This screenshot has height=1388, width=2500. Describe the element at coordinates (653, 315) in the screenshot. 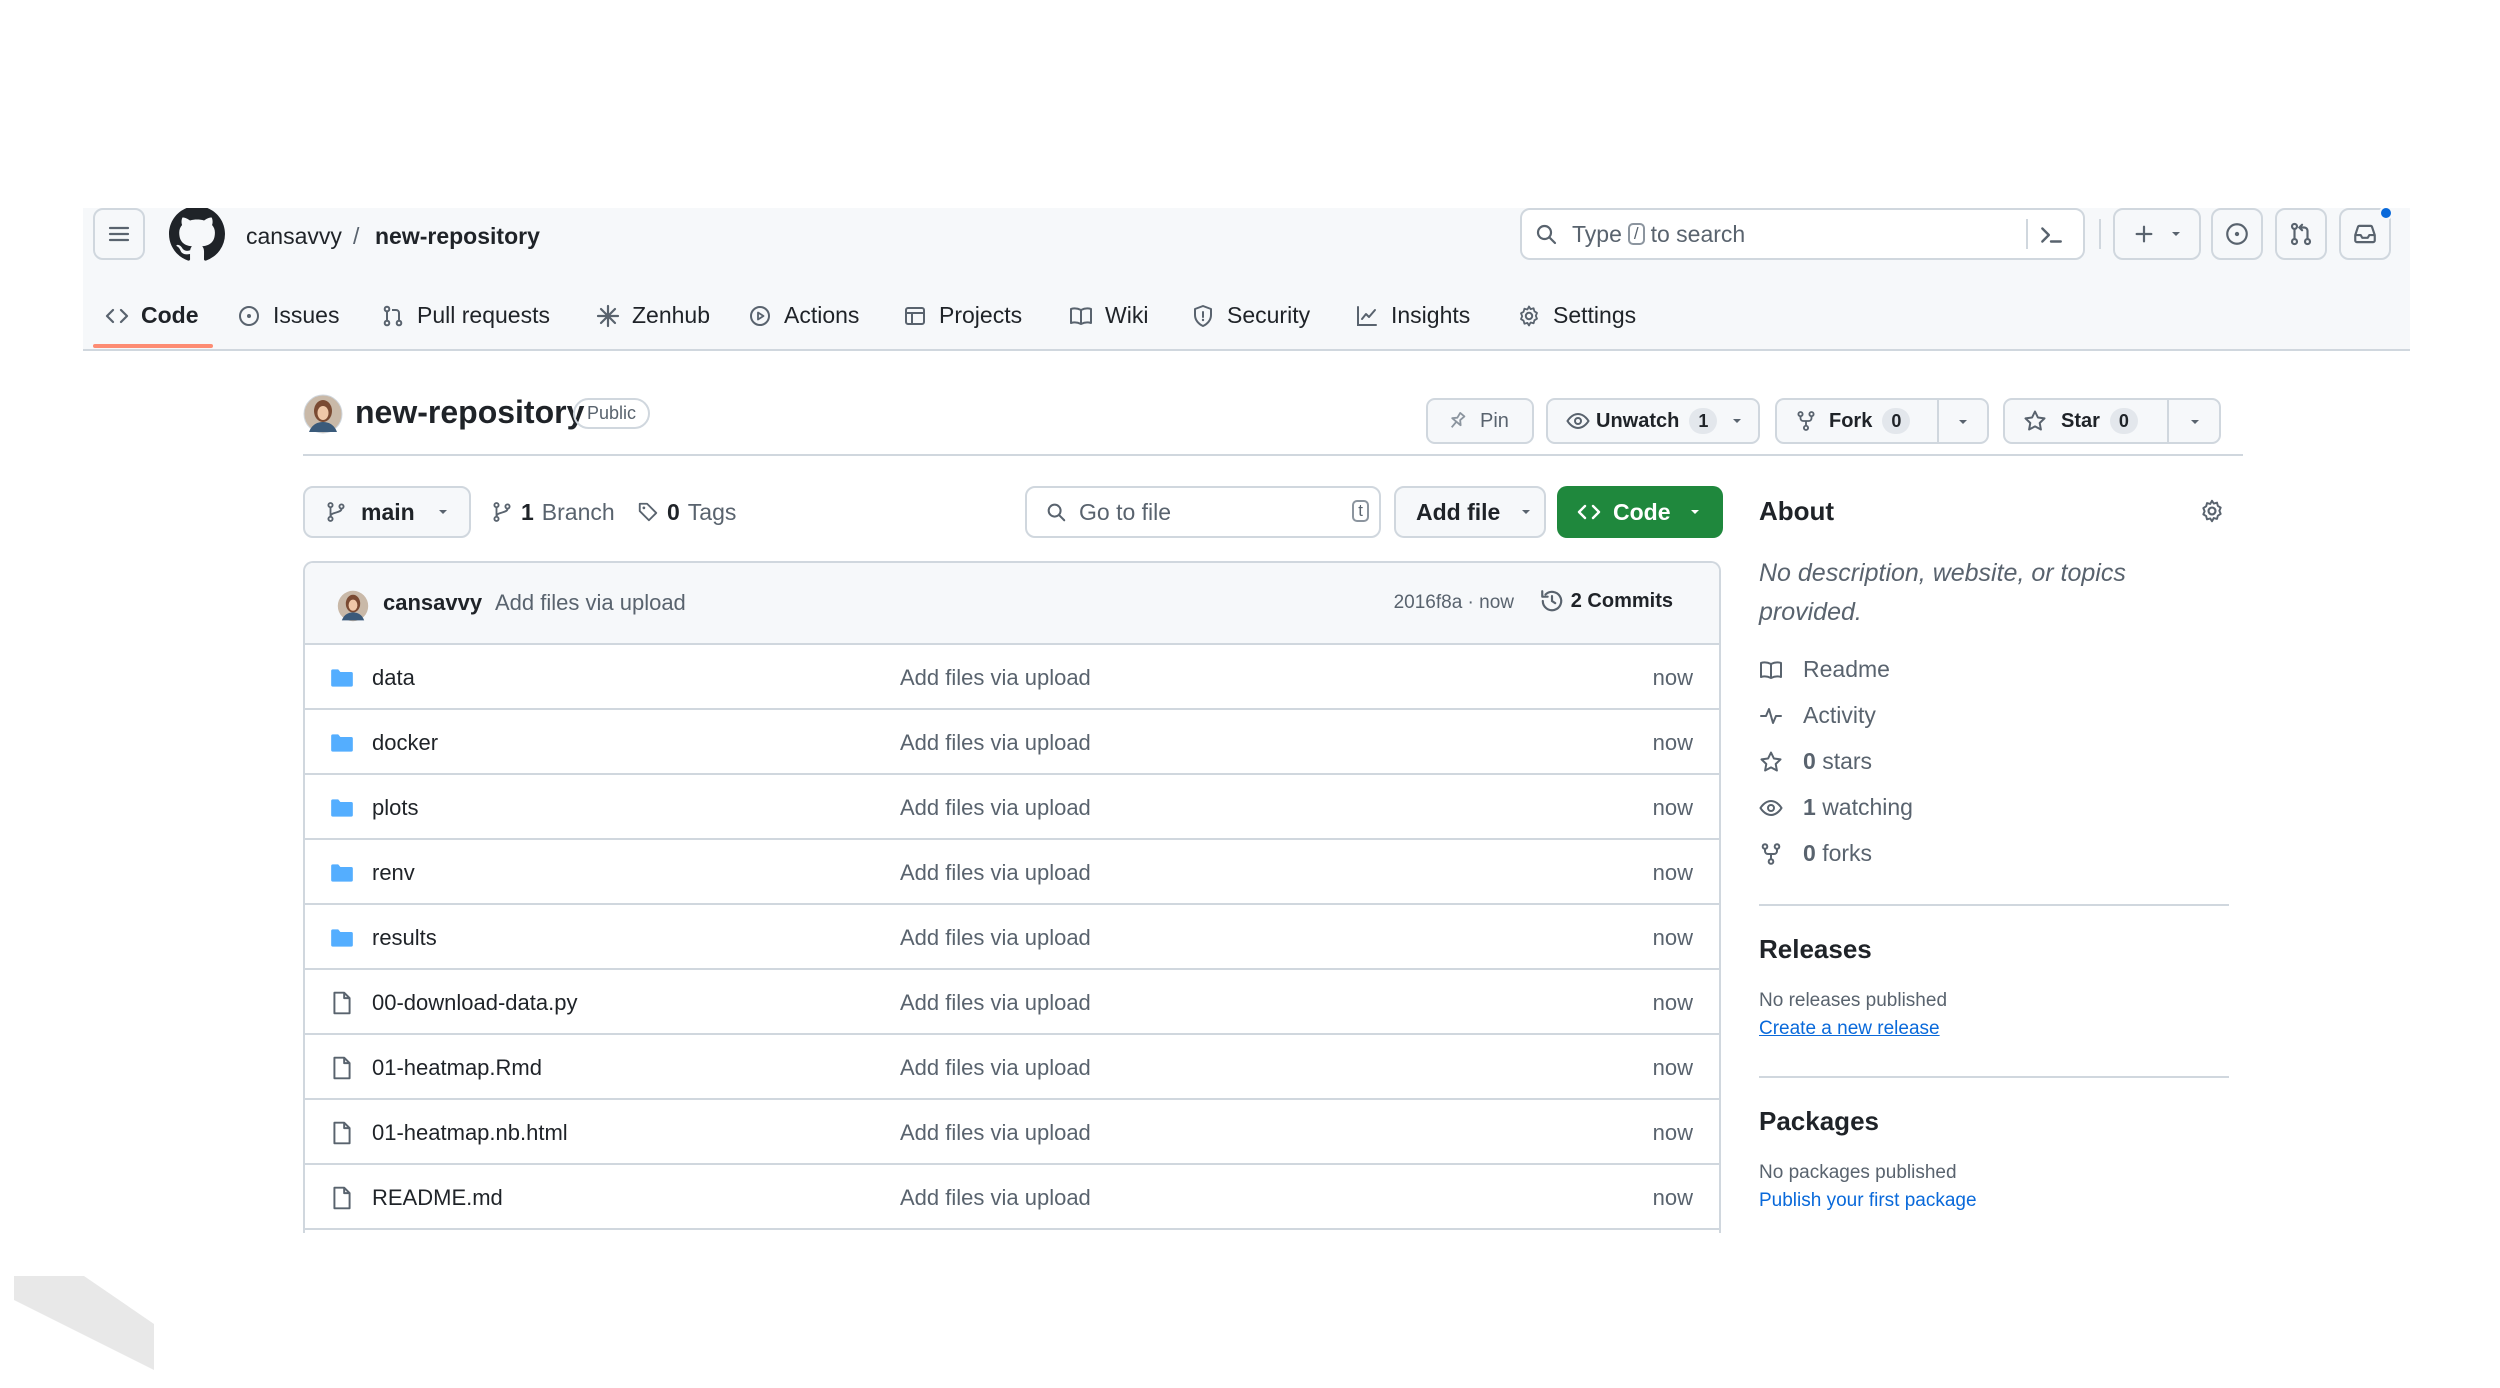

I see `tab-zenhub: Zenhub` at that location.